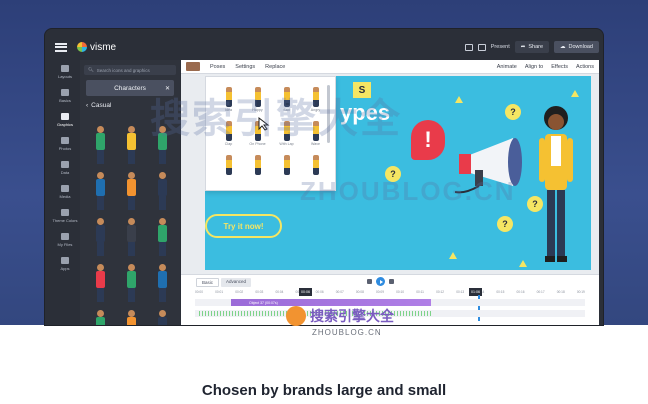 The width and height of the screenshot is (648, 404). I want to click on layout-icon, so click(65, 68).